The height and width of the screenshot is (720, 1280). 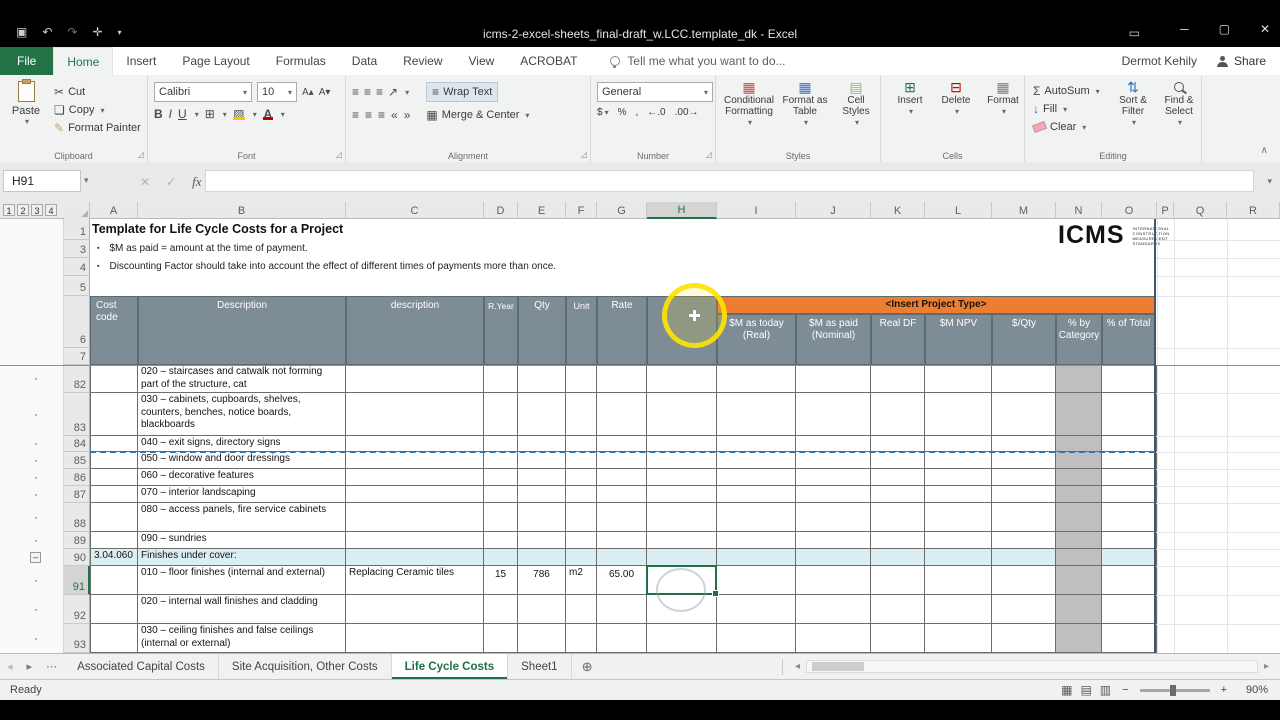 I want to click on font-color-dropdown-icon: ▾, so click(x=283, y=114).